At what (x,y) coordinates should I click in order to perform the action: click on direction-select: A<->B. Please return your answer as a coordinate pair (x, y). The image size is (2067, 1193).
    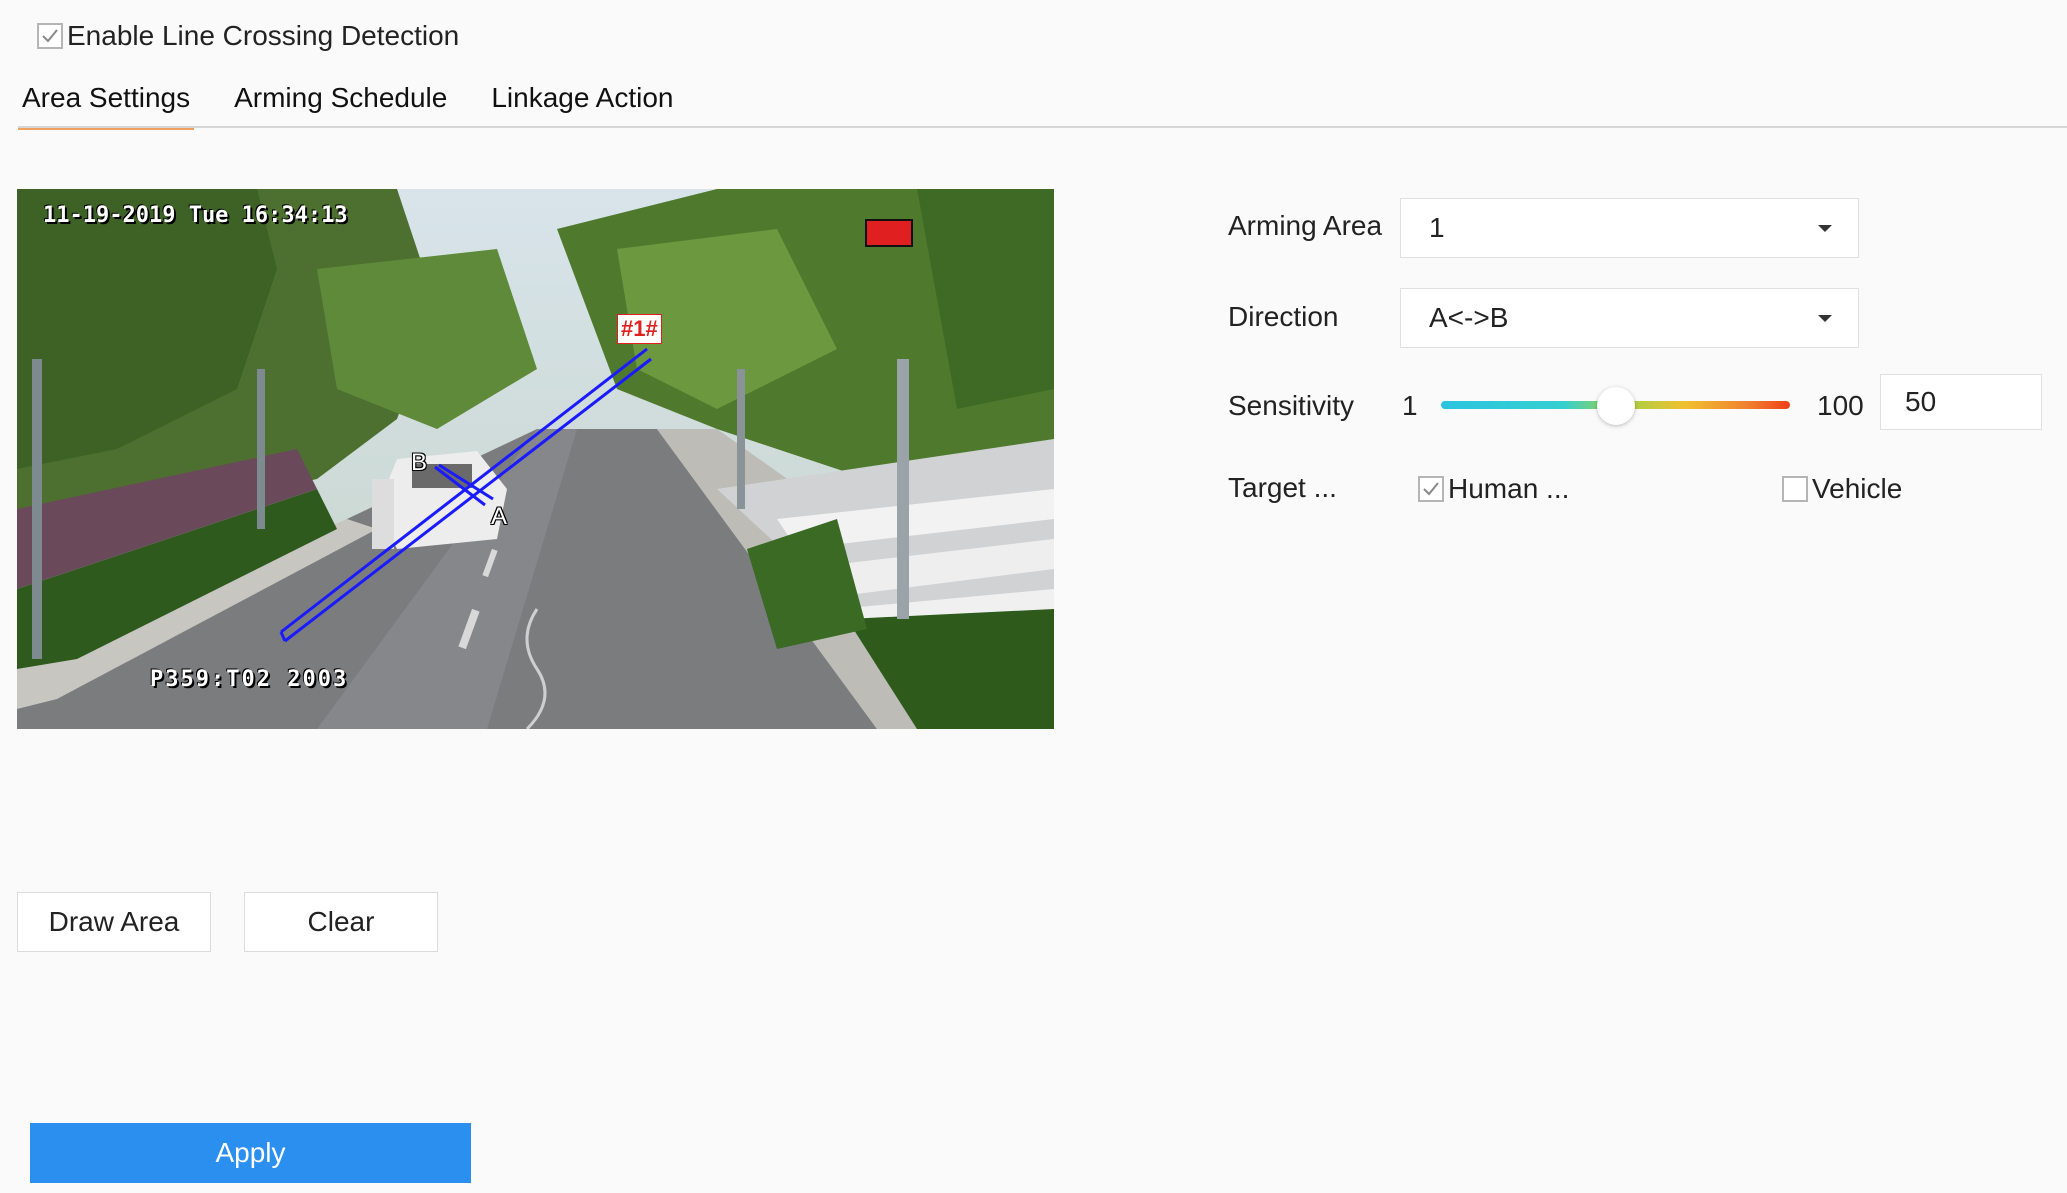
    Looking at the image, I should click on (1629, 318).